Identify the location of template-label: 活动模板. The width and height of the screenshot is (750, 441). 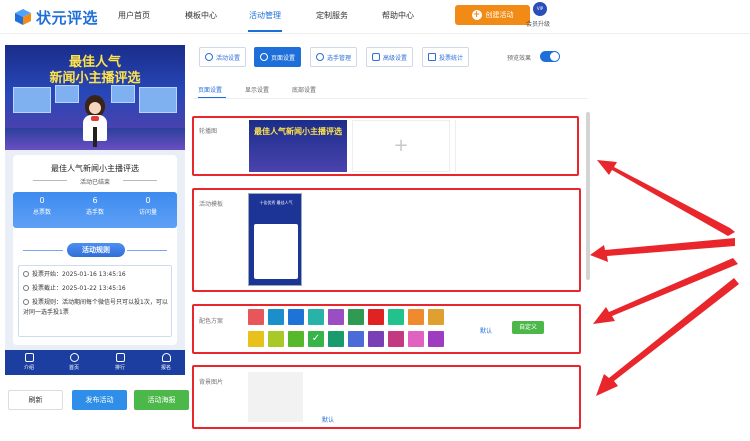
(211, 204).